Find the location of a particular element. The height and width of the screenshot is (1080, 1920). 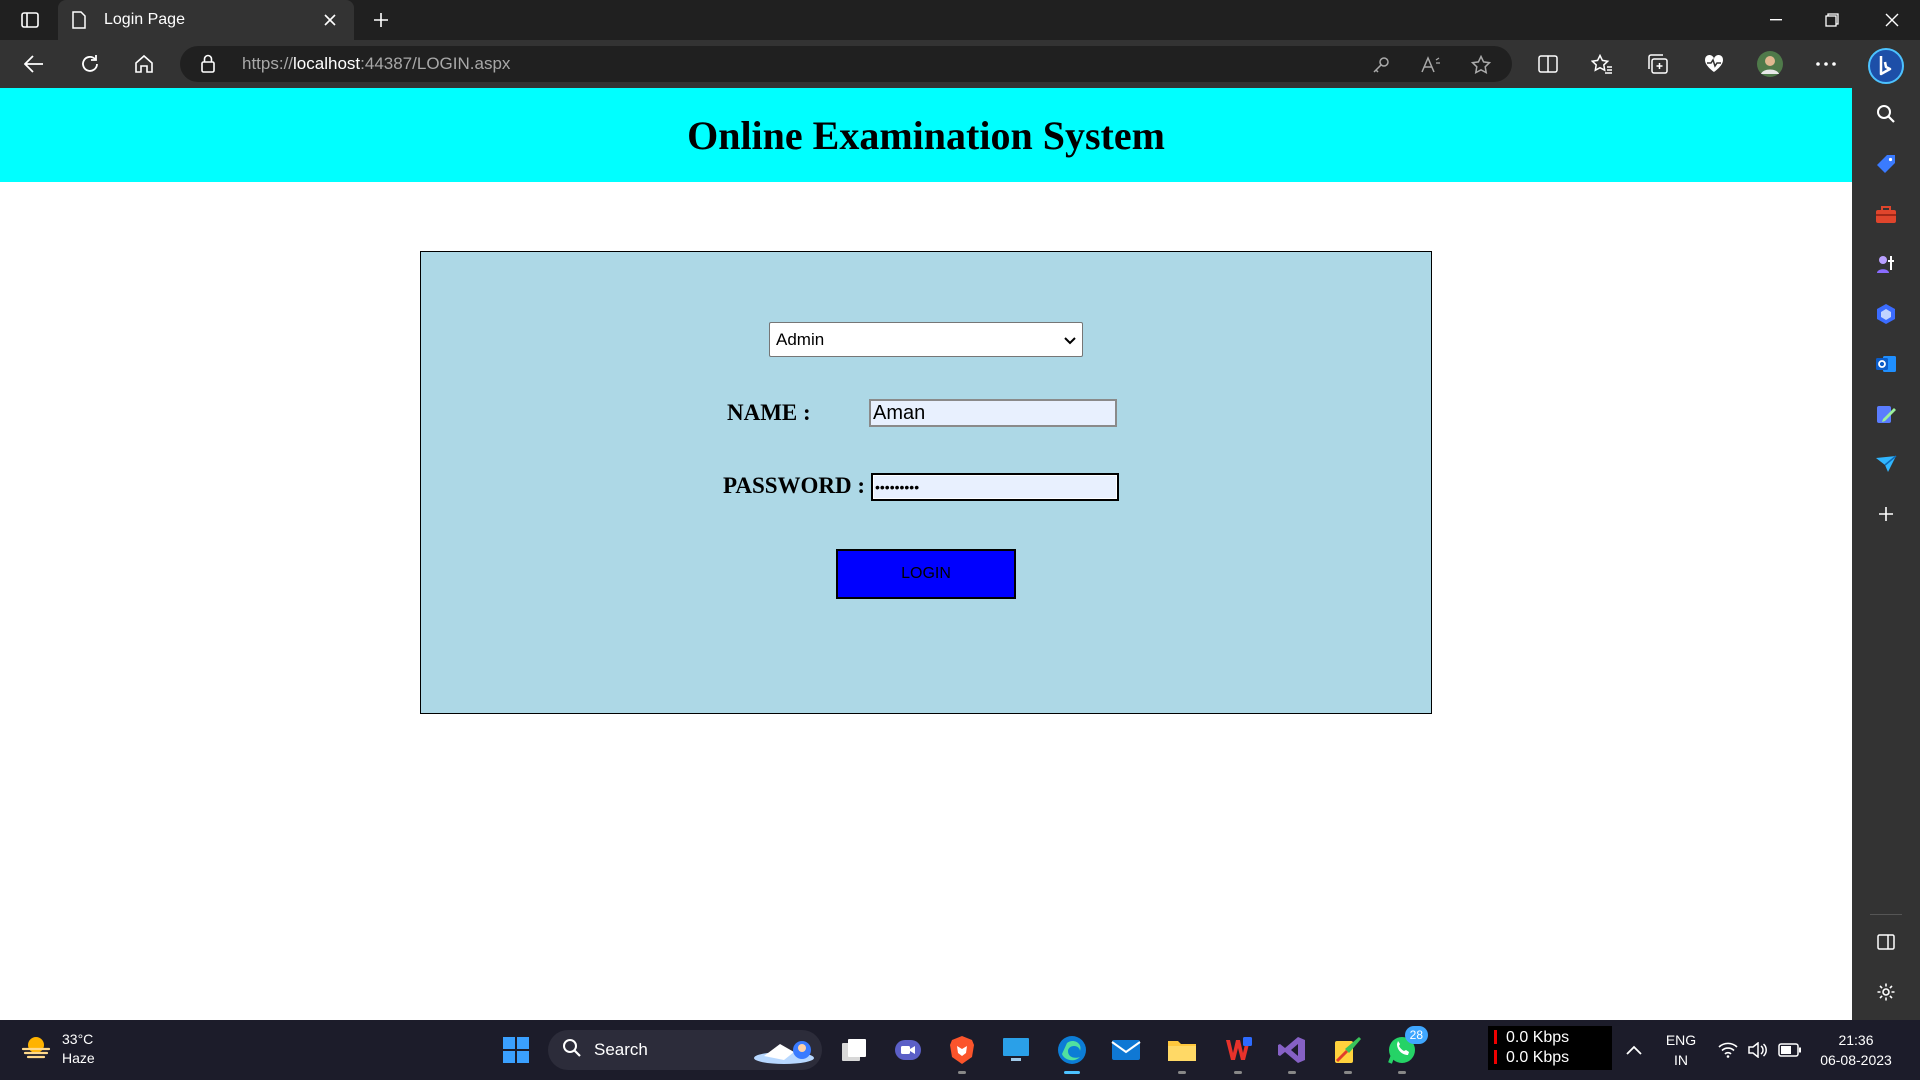

notification-badge: 28 is located at coordinates (1416, 1035).